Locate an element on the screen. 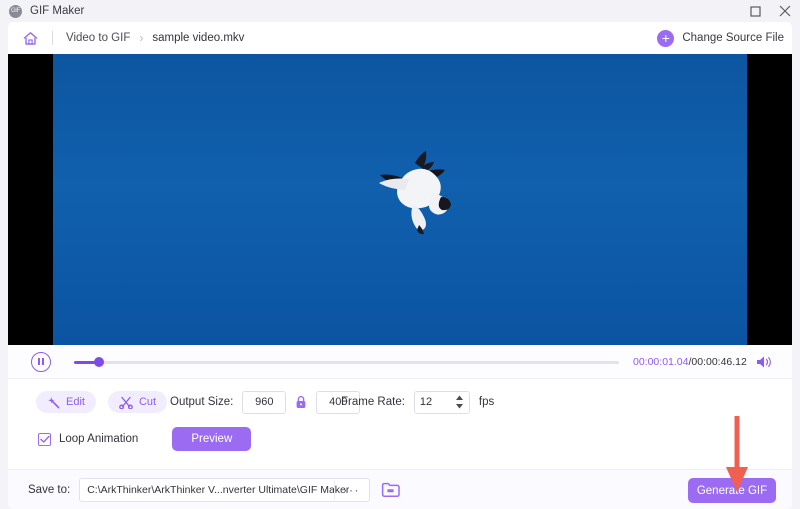 This screenshot has width=800, height=509. preview-button: Preview is located at coordinates (212, 439).